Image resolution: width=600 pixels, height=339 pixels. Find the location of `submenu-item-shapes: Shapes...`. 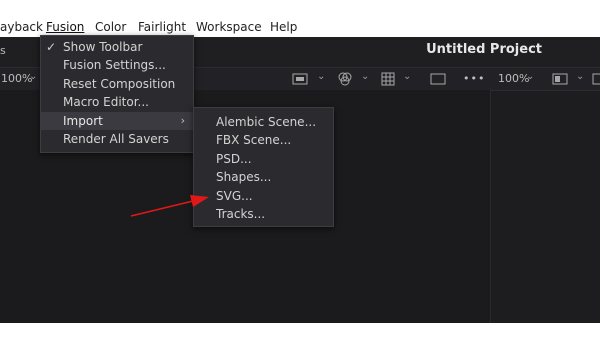

submenu-item-shapes: Shapes... is located at coordinates (263, 177).